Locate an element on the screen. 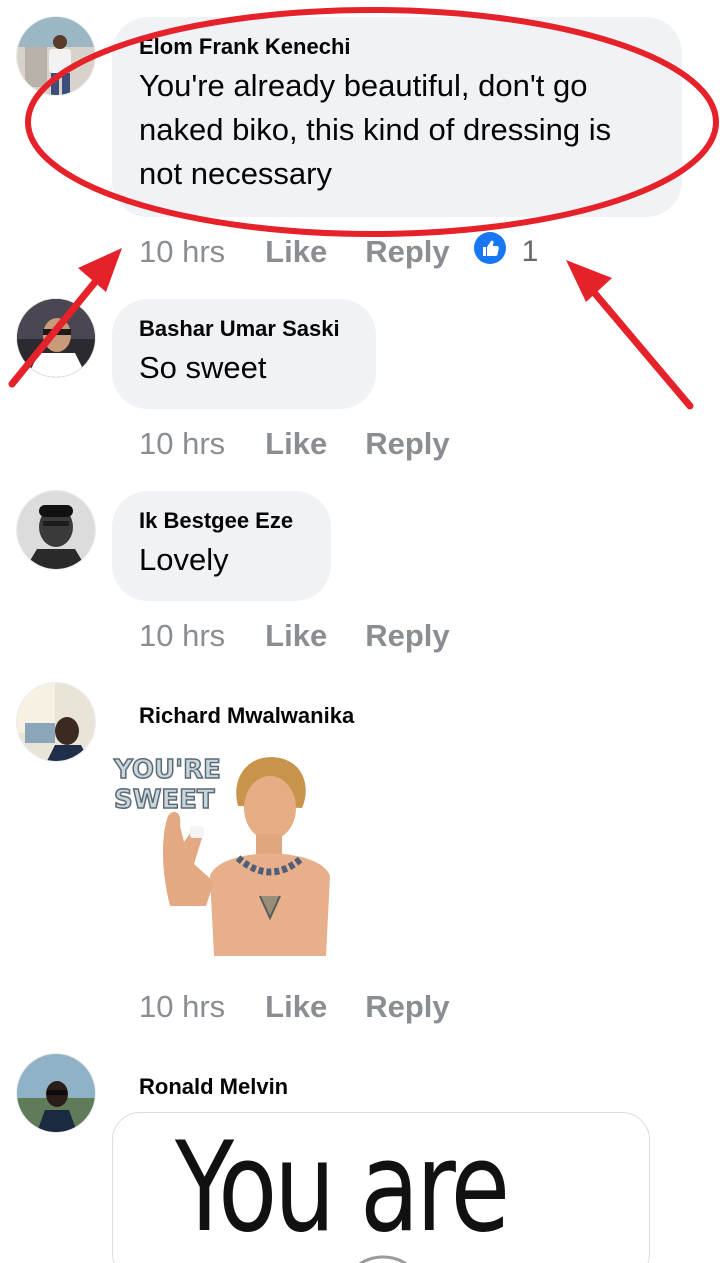  sticker-caption: YOU'RE SWEET is located at coordinates (167, 785).